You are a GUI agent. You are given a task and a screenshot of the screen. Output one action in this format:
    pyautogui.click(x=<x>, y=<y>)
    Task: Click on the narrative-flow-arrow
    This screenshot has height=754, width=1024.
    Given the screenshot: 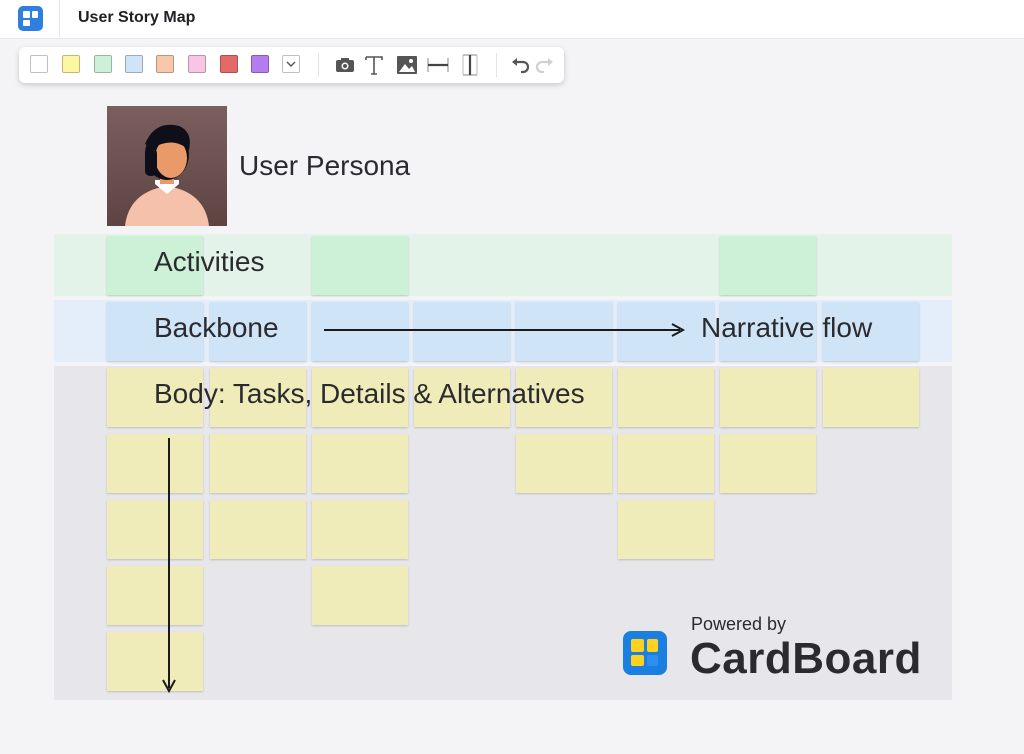 What is the action you would take?
    pyautogui.click(x=505, y=330)
    